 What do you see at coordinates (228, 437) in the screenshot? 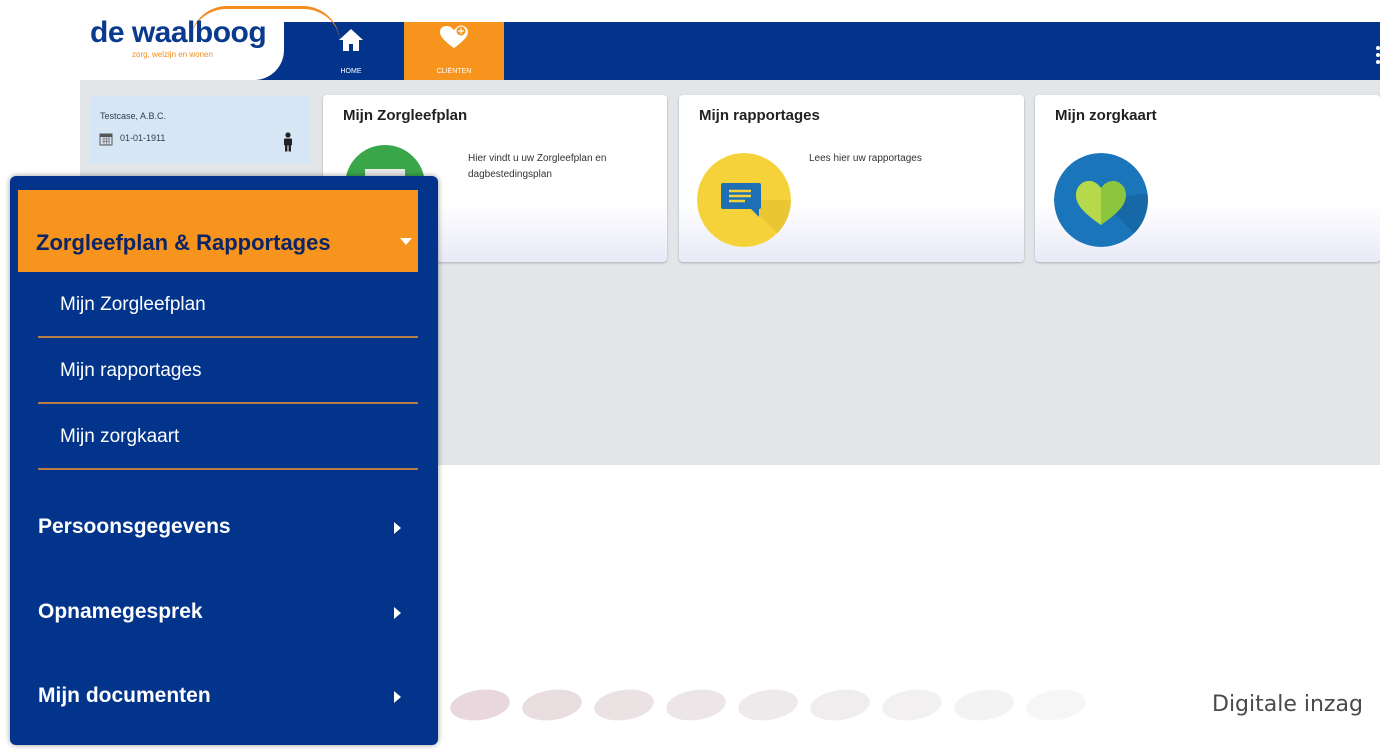
I see `menu-item-mijn-zorgkaart: Mijn zorgkaart` at bounding box center [228, 437].